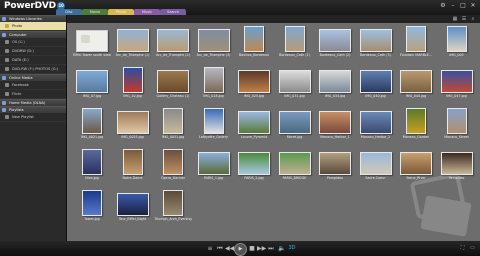 The image size is (480, 256). I want to click on forward-icon: ▶▶, so click(261, 248).